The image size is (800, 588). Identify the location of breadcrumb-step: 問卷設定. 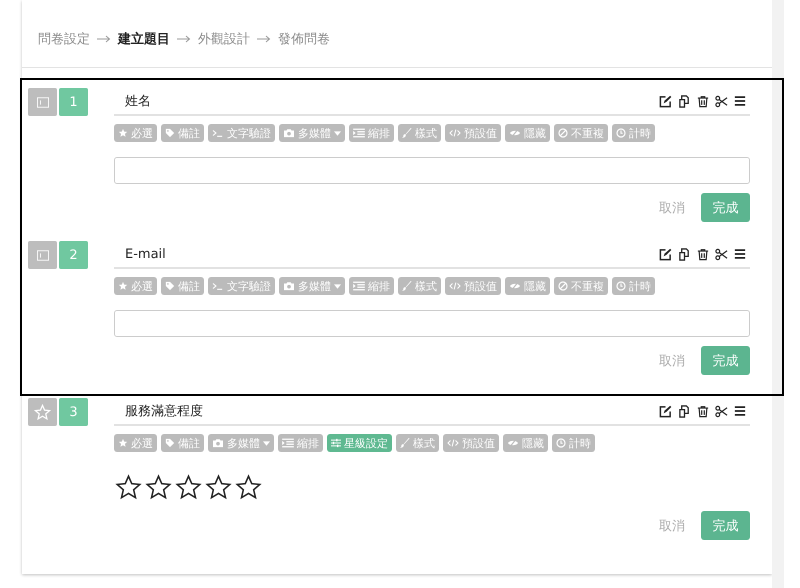
(64, 39).